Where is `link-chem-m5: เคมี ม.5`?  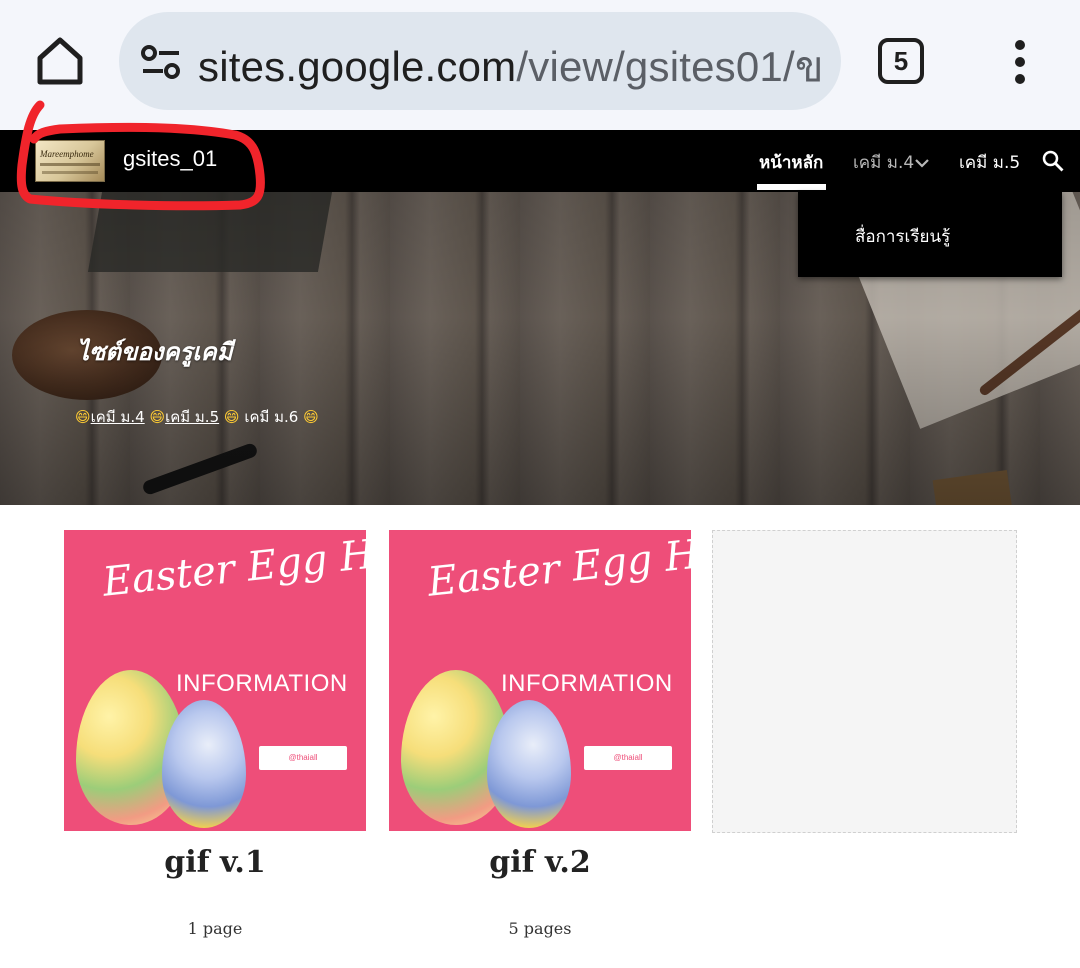
link-chem-m5: เคมี ม.5 is located at coordinates (192, 417).